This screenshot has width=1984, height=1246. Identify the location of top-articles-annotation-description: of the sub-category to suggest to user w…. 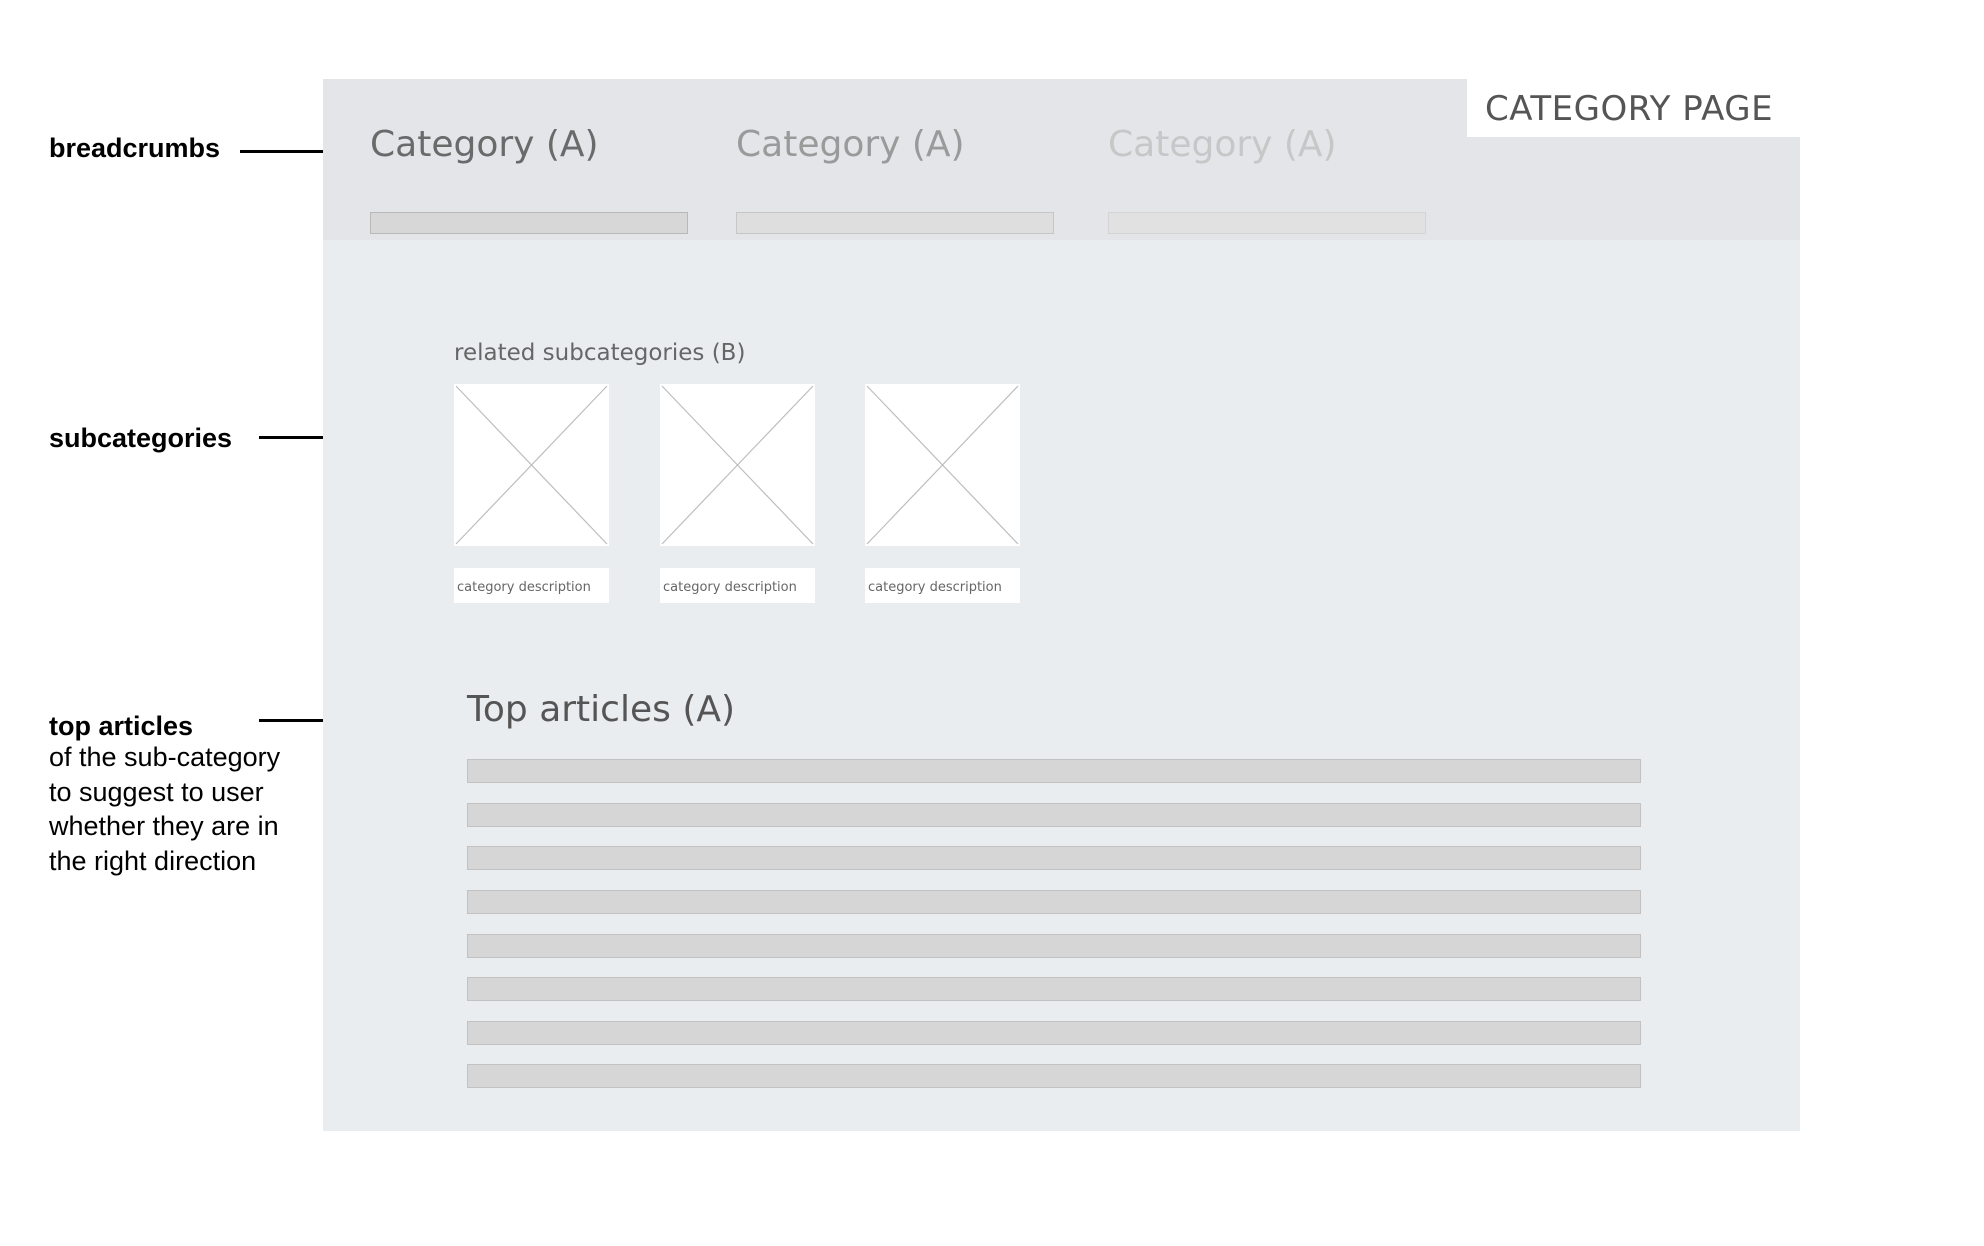
(179, 809).